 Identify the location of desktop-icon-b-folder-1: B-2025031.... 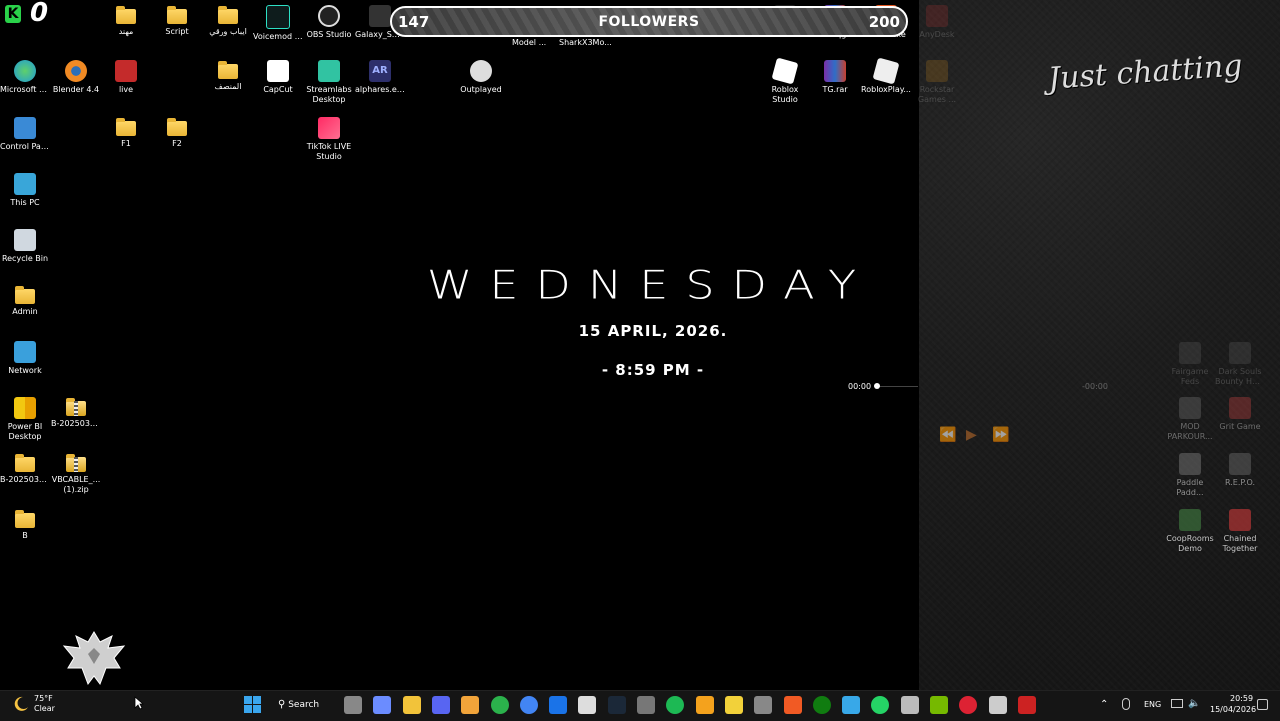
(25, 469).